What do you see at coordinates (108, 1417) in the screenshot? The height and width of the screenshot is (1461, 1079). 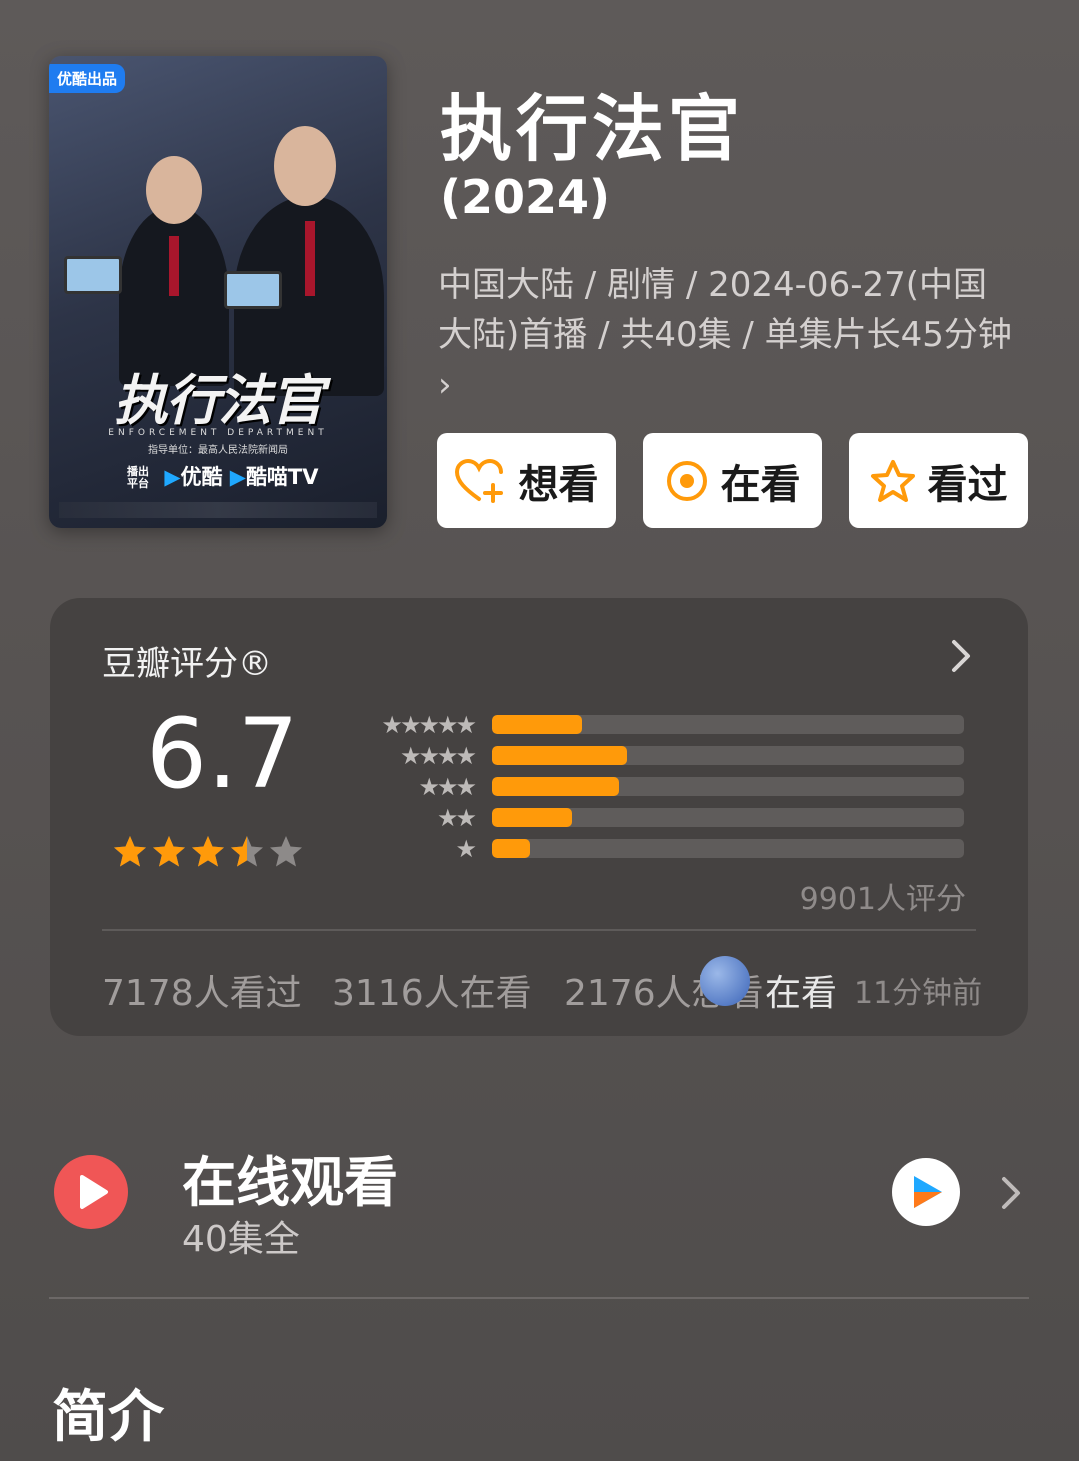 I see `intro-section-title: 简介` at bounding box center [108, 1417].